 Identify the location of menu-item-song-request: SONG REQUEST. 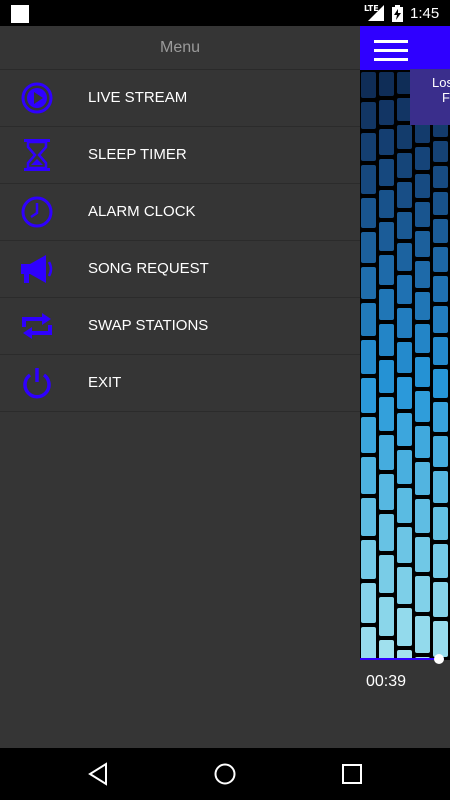
(180, 269).